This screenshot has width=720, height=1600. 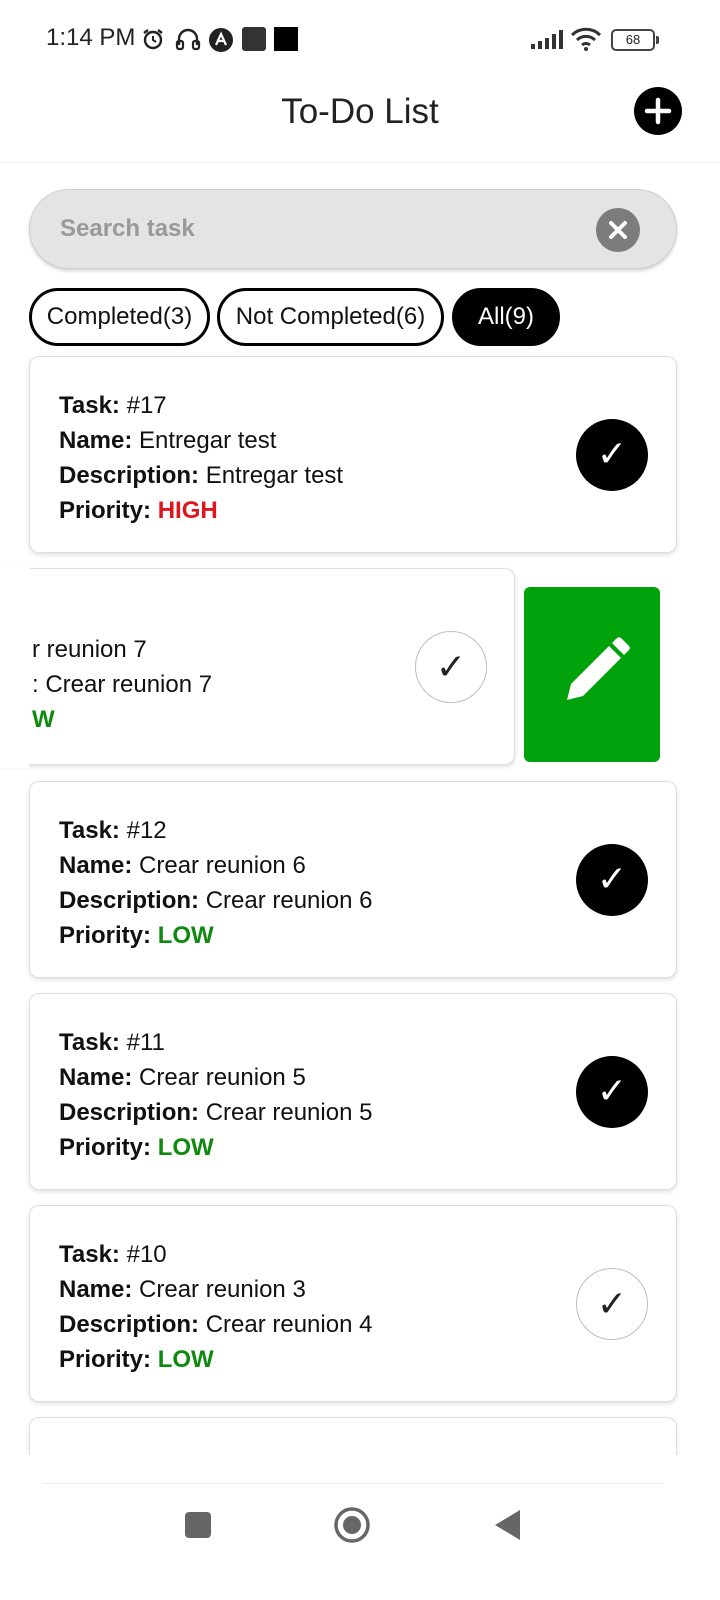 I want to click on divider, so click(x=353, y=1483).